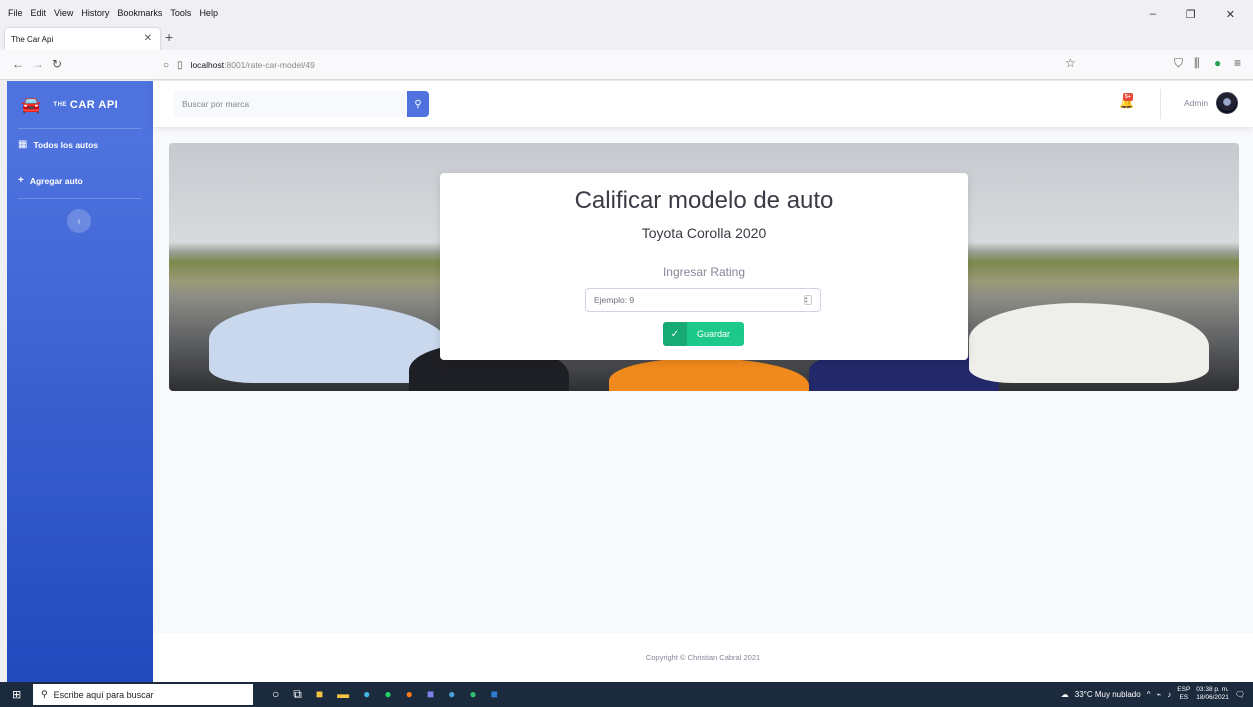 The image size is (1253, 707). Describe the element at coordinates (95, 13) in the screenshot. I see `menu-history: History` at that location.